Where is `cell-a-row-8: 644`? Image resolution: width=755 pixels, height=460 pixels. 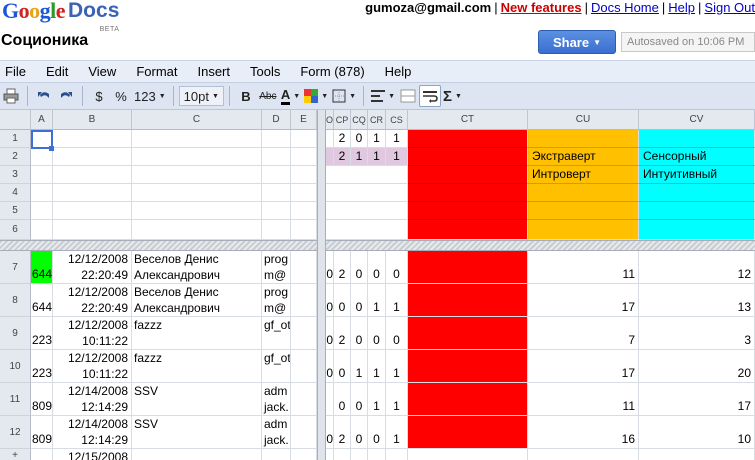
cell-a-row-8: 644 is located at coordinates (42, 300).